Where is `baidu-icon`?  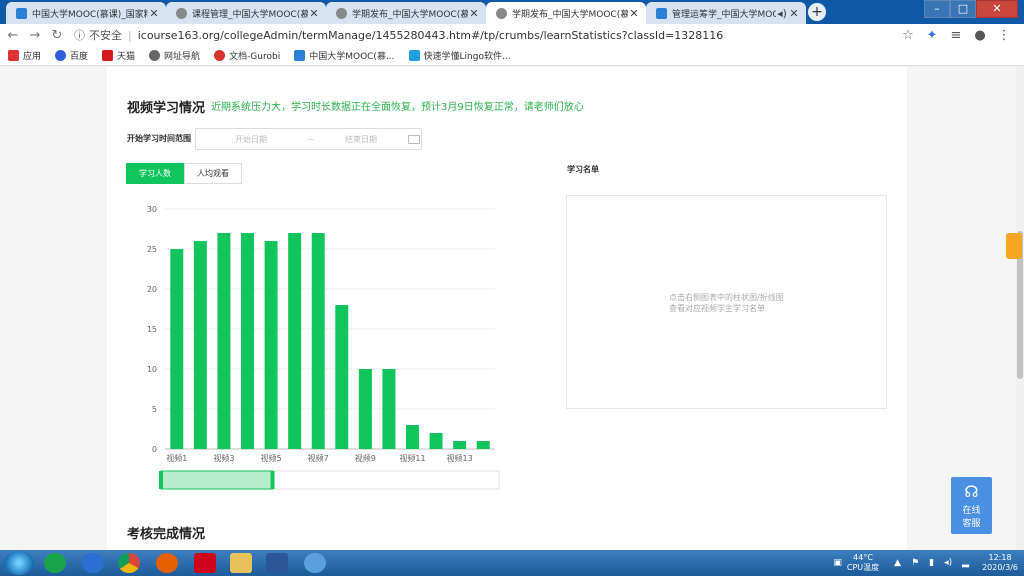 baidu-icon is located at coordinates (61, 55).